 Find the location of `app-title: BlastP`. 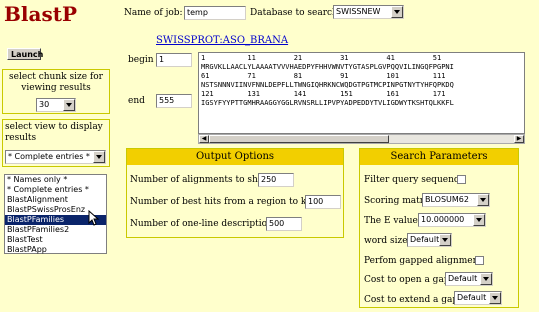

app-title: BlastP is located at coordinates (40, 14).